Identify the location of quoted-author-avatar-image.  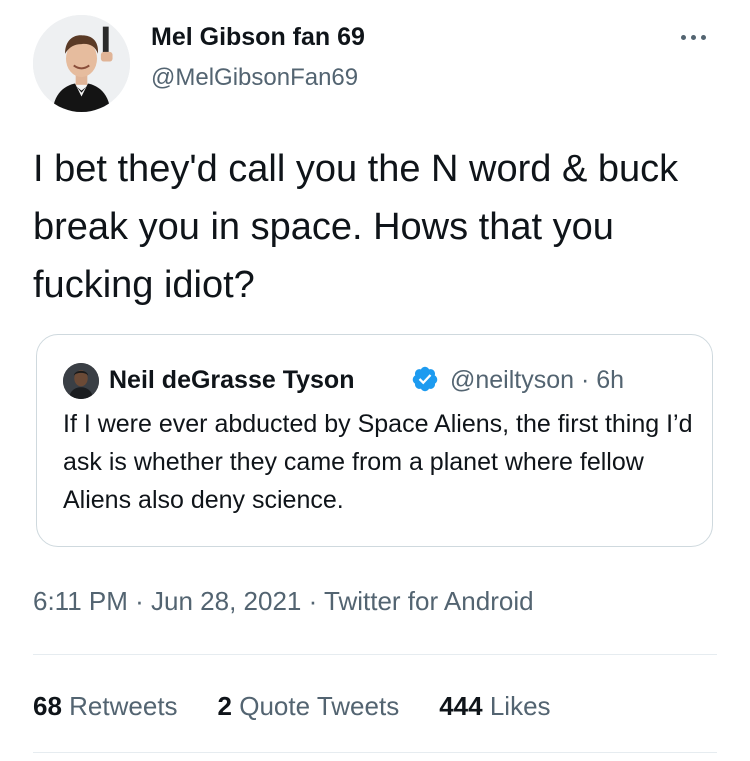
(81, 381).